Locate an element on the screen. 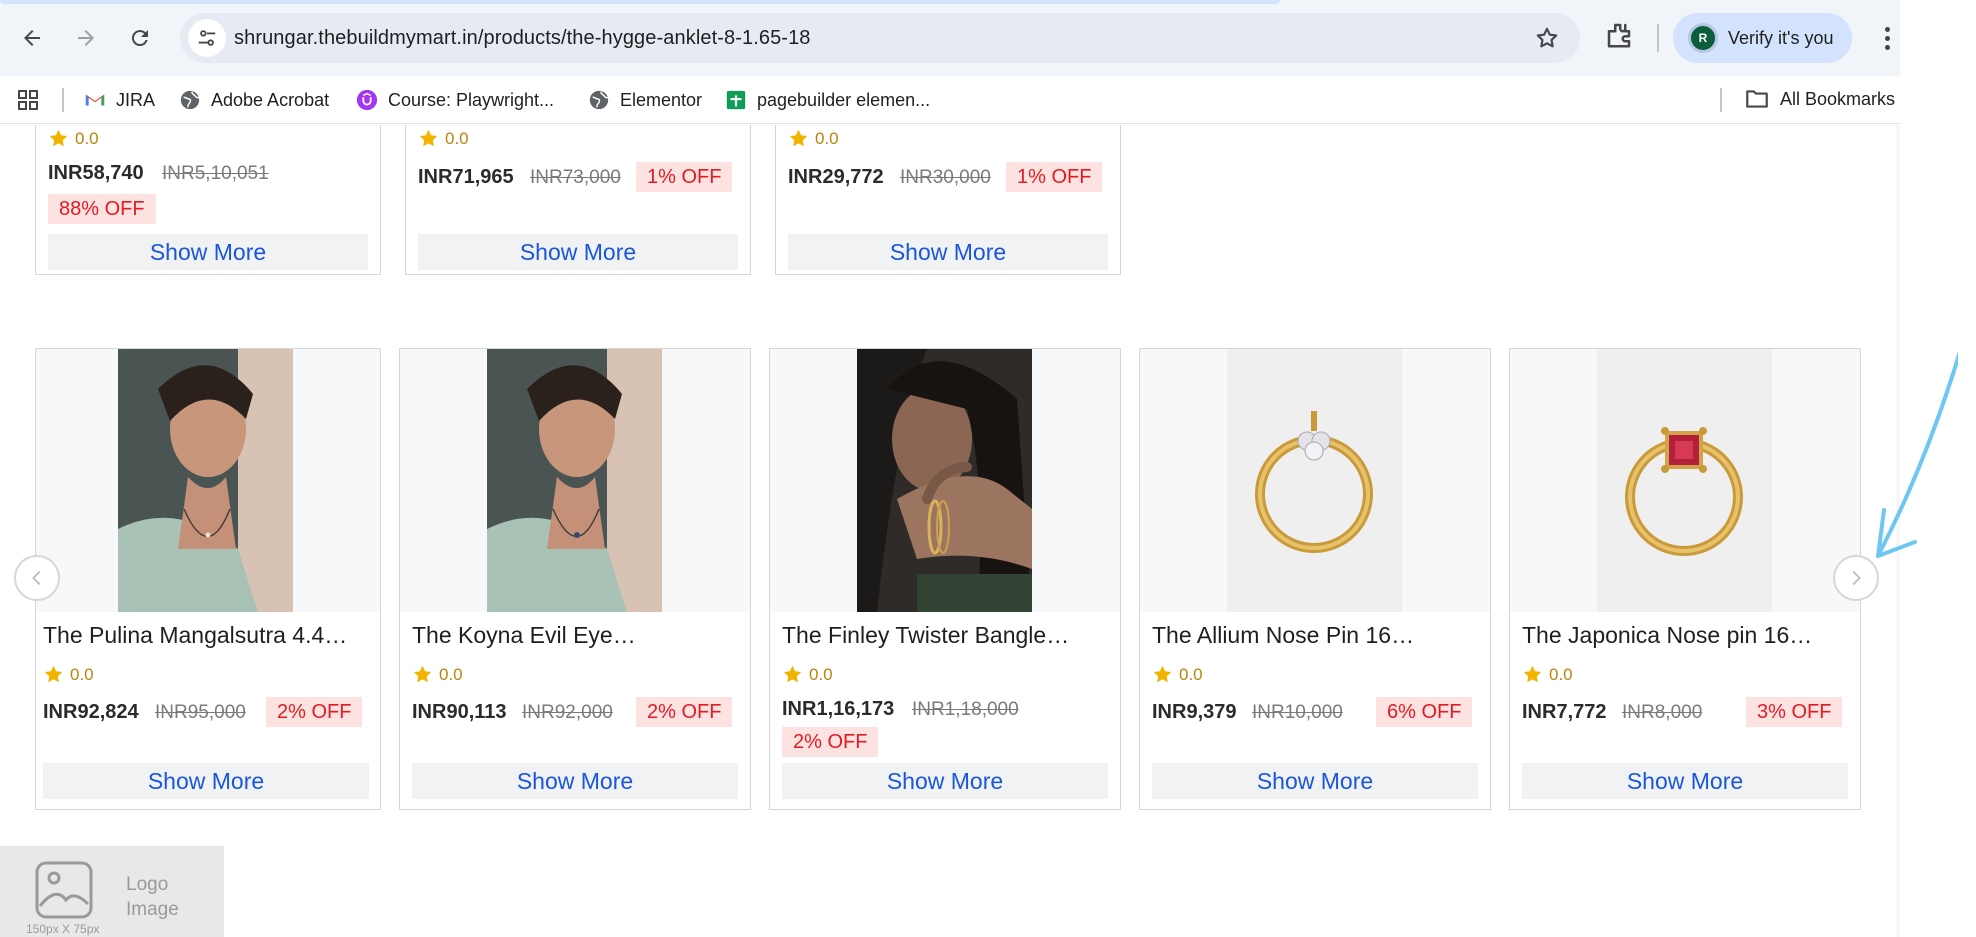 This screenshot has width=1976, height=937. product-card: 0.0 INR71,965 INR73,000 1% OFF Show More is located at coordinates (578, 200).